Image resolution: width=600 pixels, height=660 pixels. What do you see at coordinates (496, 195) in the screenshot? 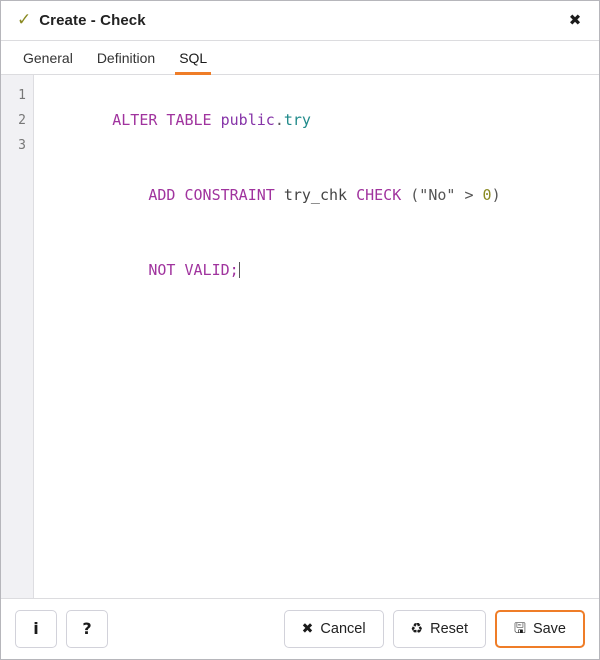
I see `sql-token-punct: )` at bounding box center [496, 195].